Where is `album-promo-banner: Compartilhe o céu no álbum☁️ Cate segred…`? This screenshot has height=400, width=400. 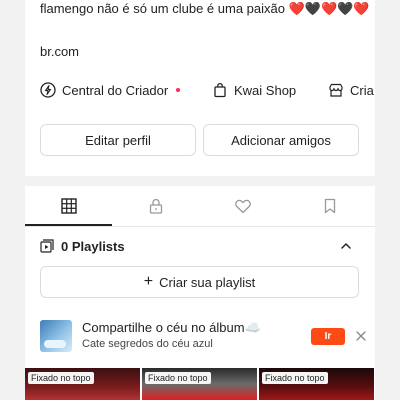 album-promo-banner: Compartilhe o céu no álbum☁️ Cate segred… is located at coordinates (203, 338).